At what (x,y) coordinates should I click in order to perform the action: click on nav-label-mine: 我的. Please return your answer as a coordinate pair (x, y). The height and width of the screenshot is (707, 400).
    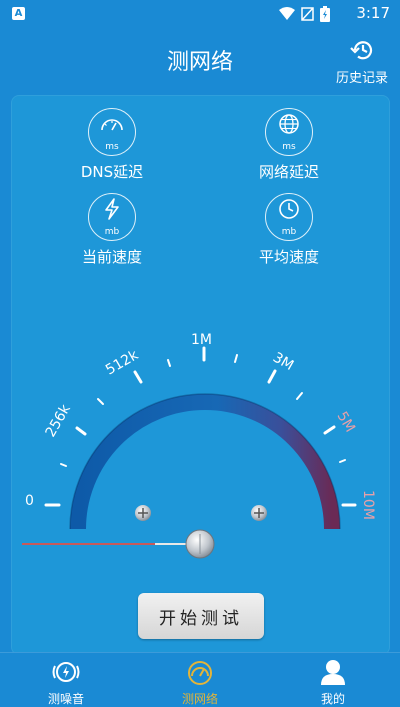
    Looking at the image, I should click on (332, 699).